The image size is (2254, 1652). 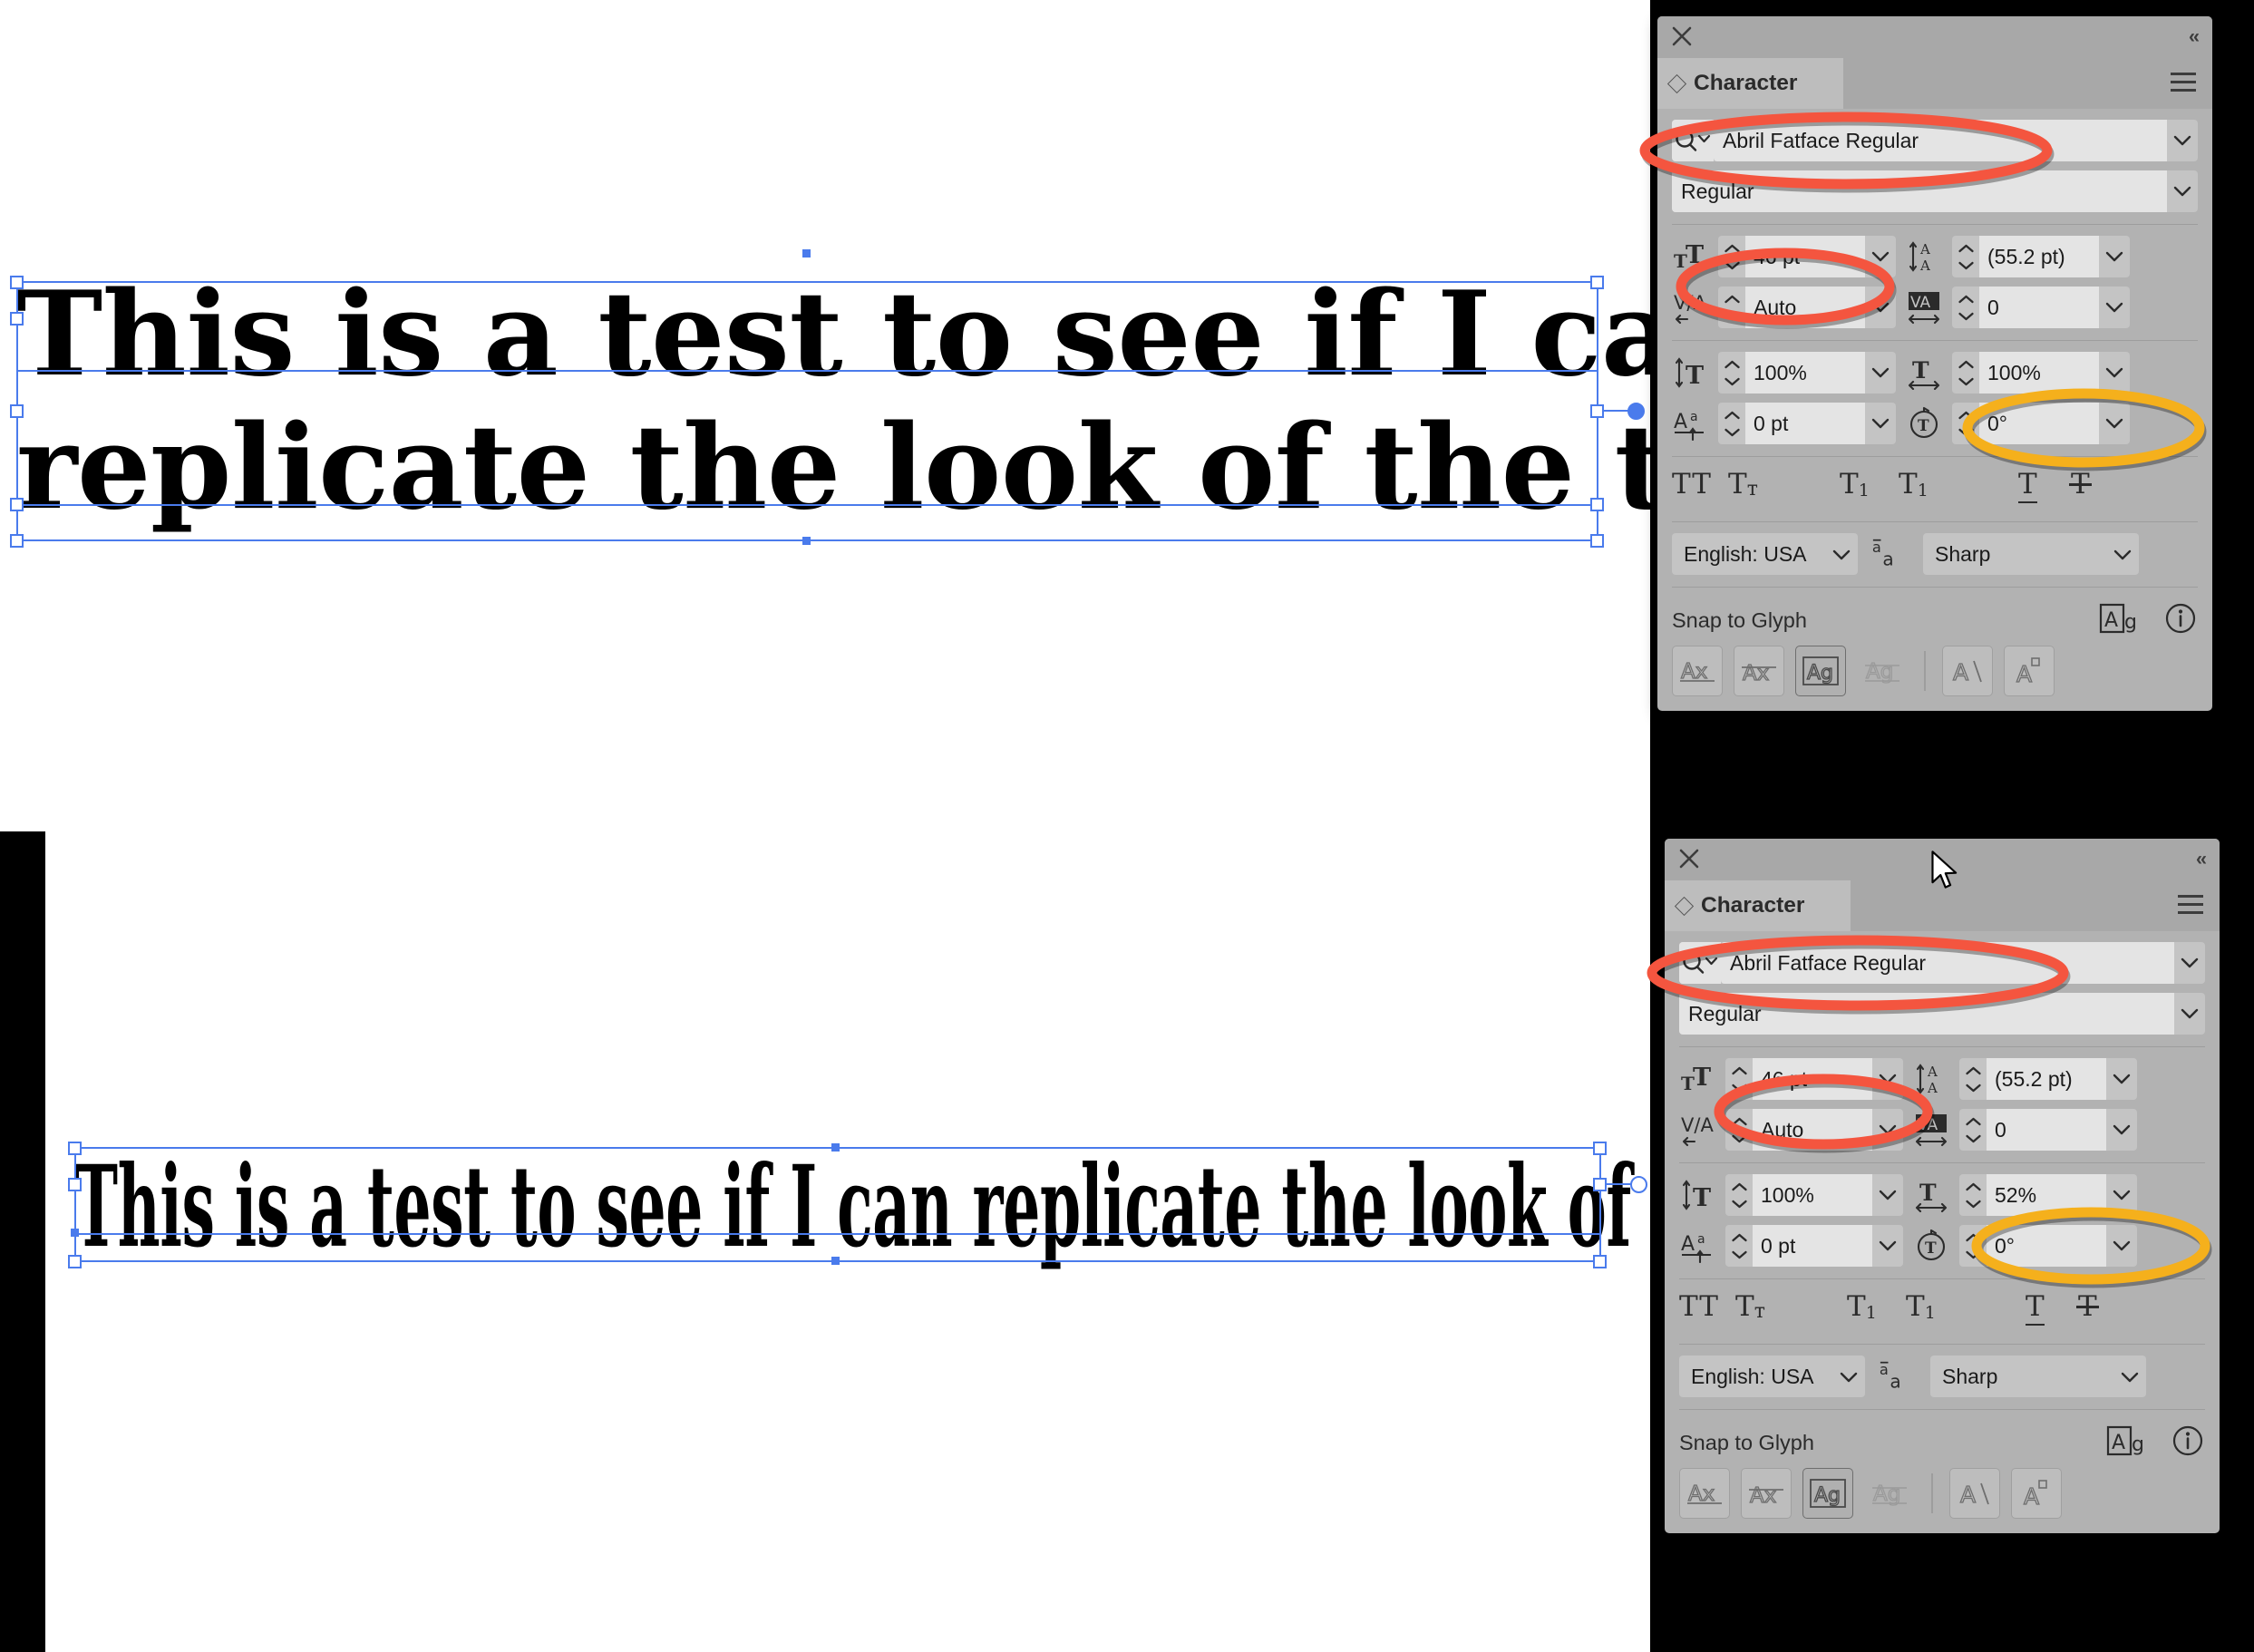 I want to click on small-caps-button: Tᴛ, so click(x=1743, y=484).